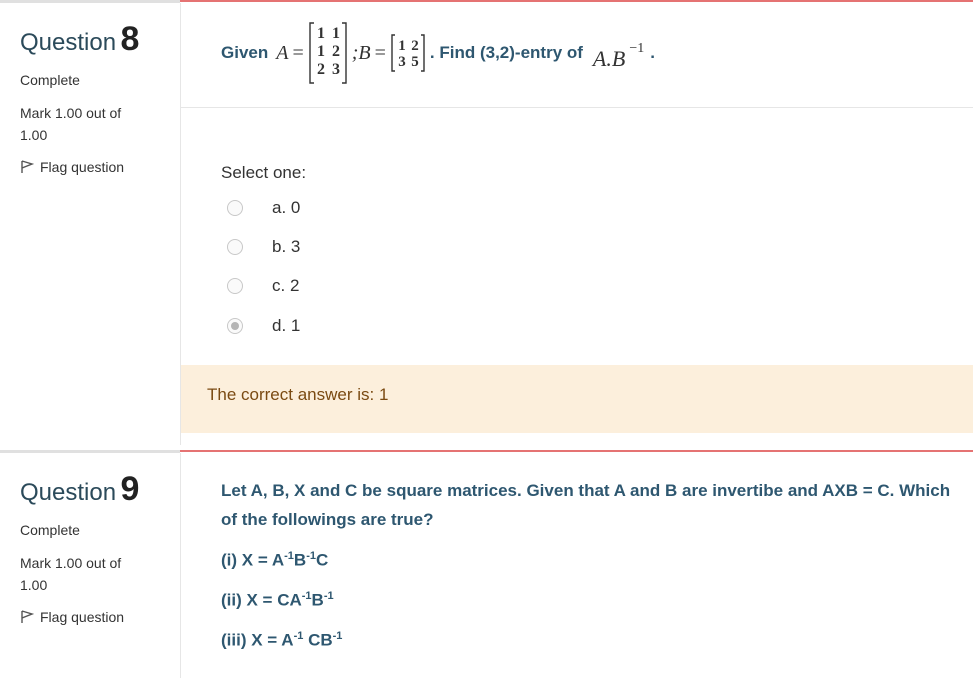 The width and height of the screenshot is (973, 678). What do you see at coordinates (235, 286) in the screenshot?
I see `option-c-radio` at bounding box center [235, 286].